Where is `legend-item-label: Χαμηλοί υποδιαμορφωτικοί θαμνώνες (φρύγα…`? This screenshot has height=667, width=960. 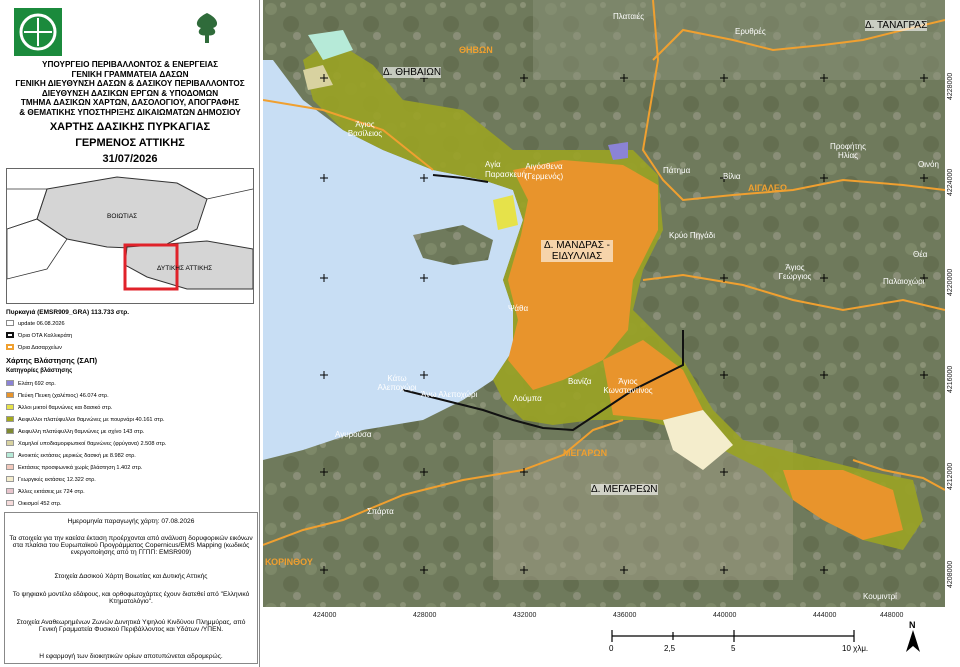 legend-item-label: Χαμηλοί υποδιαμορφωτικοί θαμνώνες (φρύγα… is located at coordinates (92, 444).